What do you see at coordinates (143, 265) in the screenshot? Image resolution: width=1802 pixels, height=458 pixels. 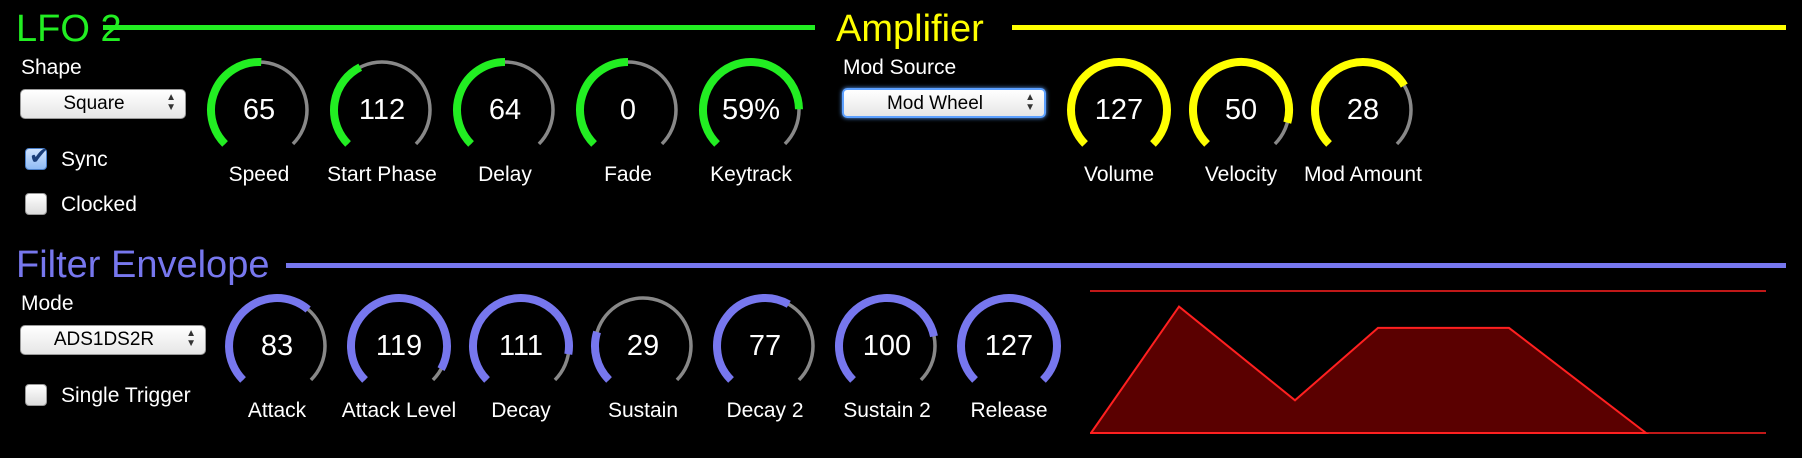 I see `filter-envelope-title: Filter Envelope` at bounding box center [143, 265].